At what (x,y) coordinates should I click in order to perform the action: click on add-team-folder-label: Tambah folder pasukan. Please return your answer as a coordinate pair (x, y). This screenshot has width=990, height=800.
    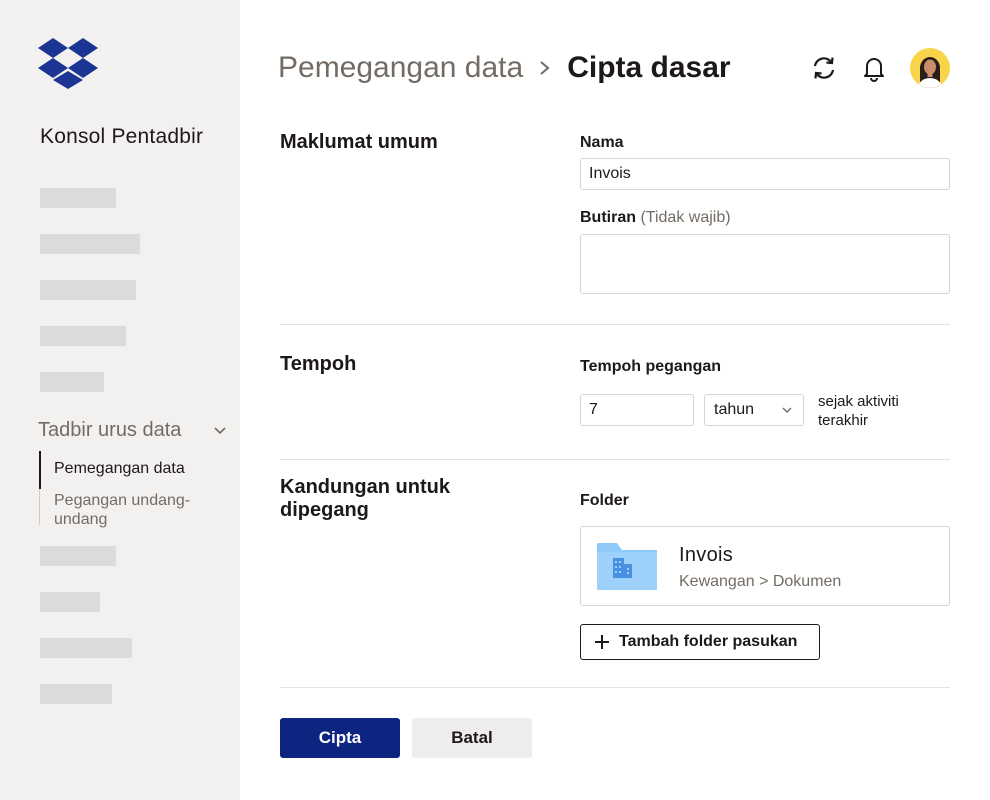
    Looking at the image, I should click on (708, 641).